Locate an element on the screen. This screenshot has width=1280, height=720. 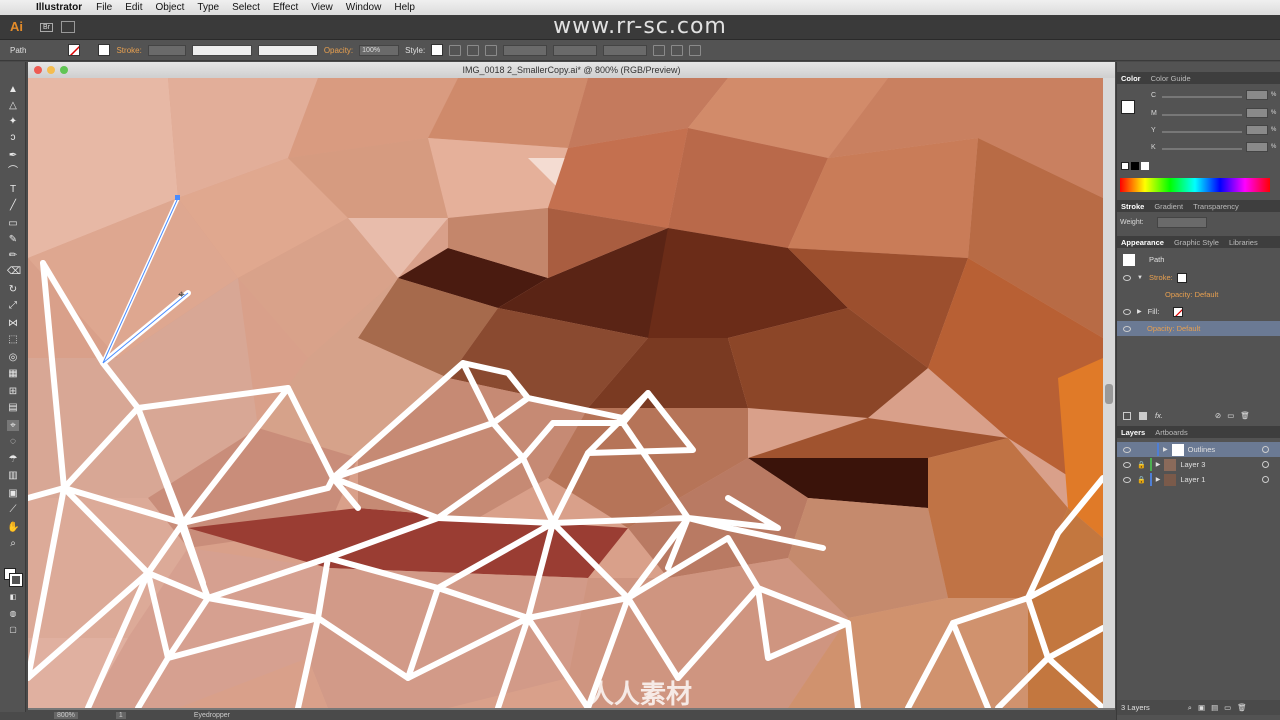
stroke-row-swatch is located at coordinates (1181, 277).